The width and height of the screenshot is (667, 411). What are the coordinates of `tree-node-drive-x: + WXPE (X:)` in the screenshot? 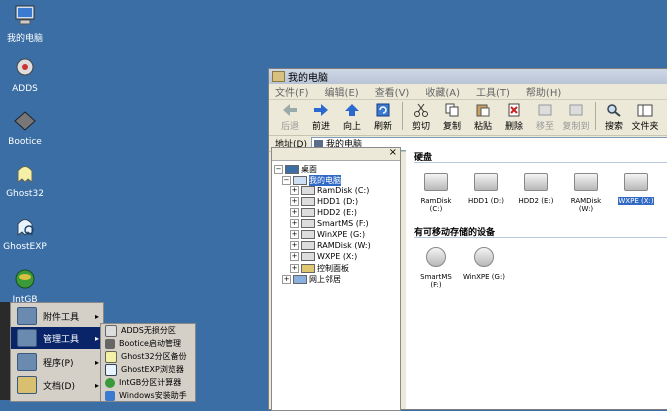 It's located at (323, 256).